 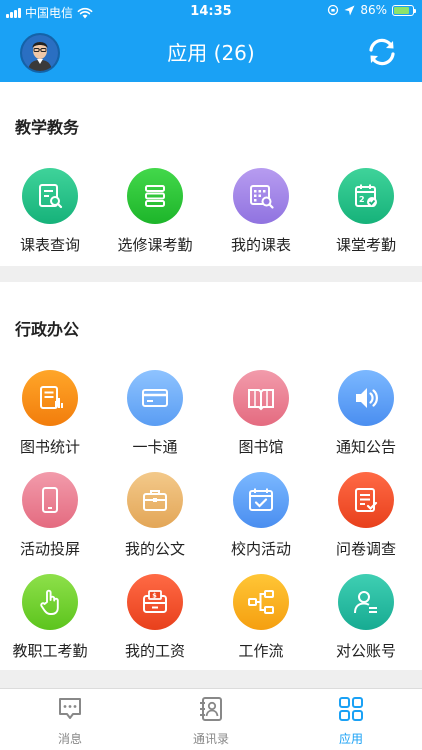 I want to click on app-label: 图书统计, so click(x=49, y=447).